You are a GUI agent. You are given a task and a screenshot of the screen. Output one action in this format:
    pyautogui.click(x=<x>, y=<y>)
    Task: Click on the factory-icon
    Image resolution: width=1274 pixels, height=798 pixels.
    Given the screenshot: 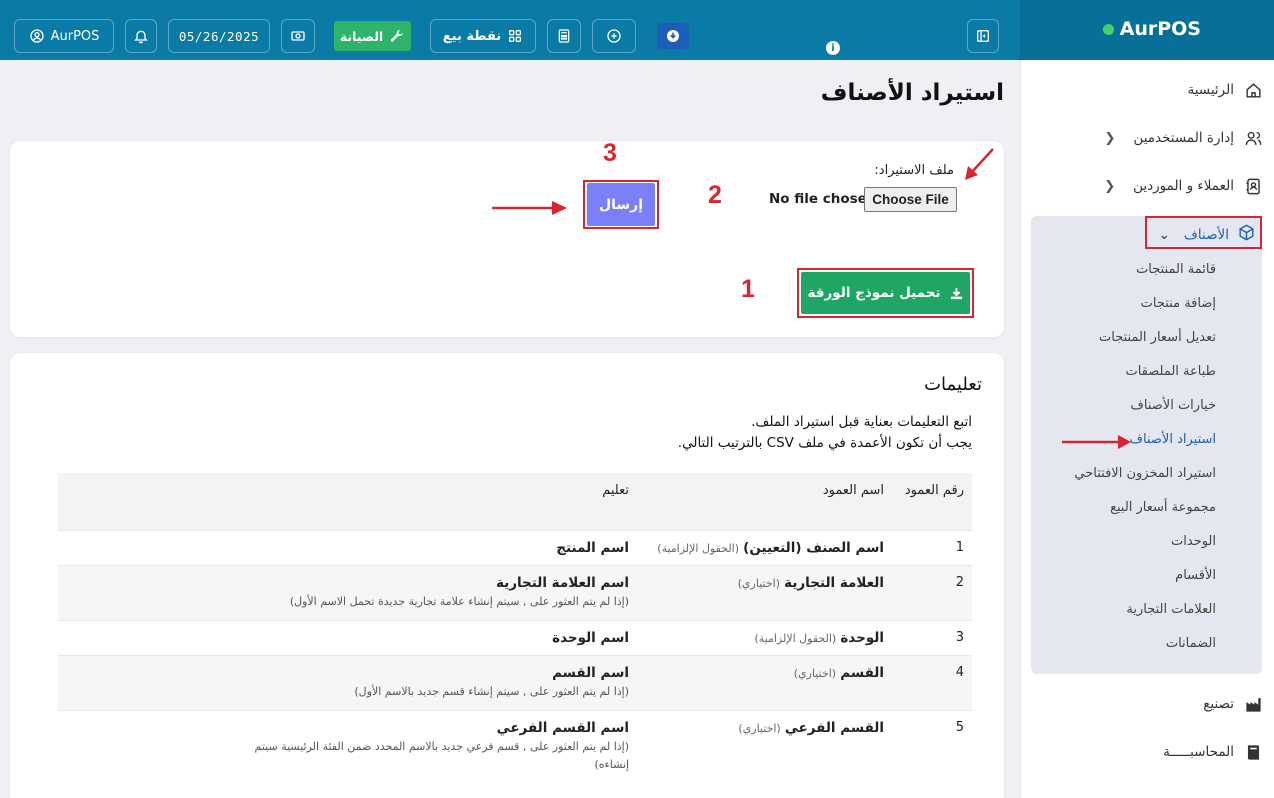 What is the action you would take?
    pyautogui.click(x=1253, y=704)
    